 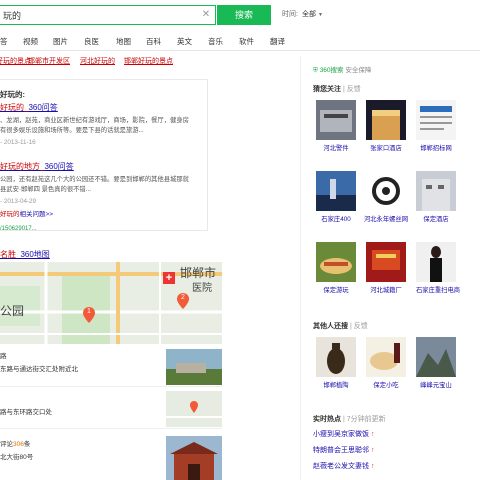 I want to click on thumbnail-caption: 张家口酒店, so click(x=386, y=148).